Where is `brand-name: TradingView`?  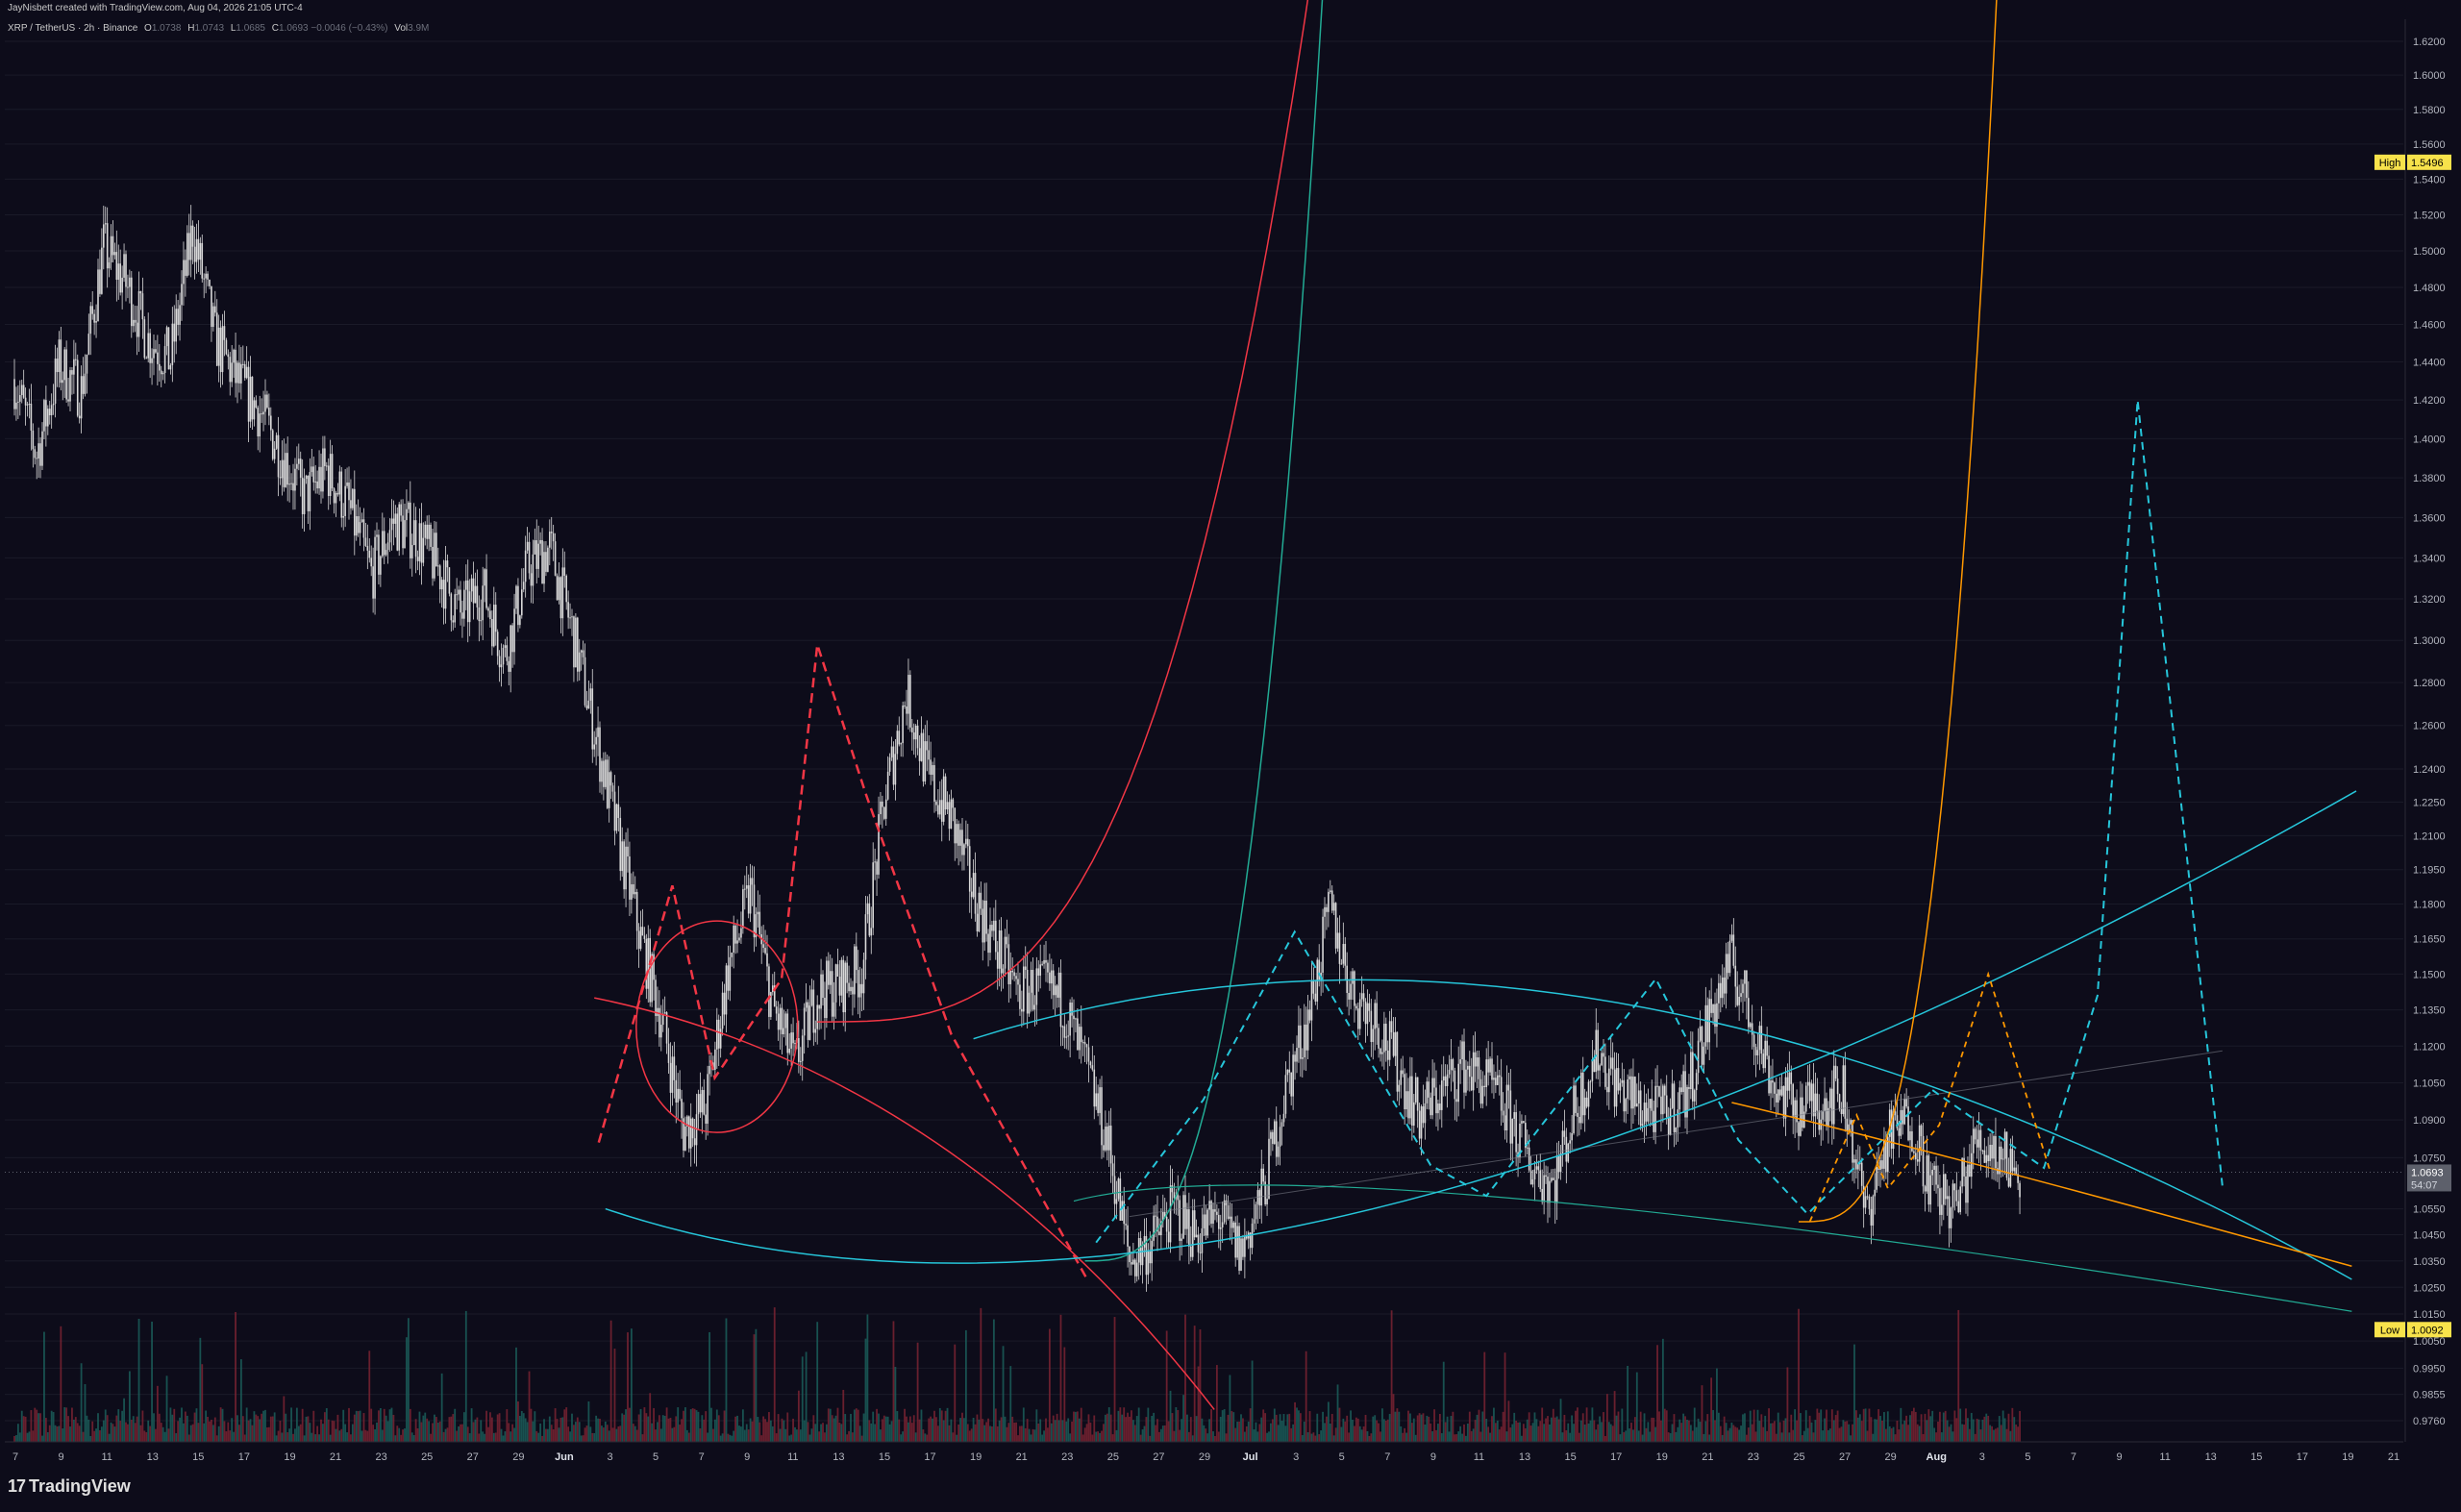
brand-name: TradingView is located at coordinates (80, 1486).